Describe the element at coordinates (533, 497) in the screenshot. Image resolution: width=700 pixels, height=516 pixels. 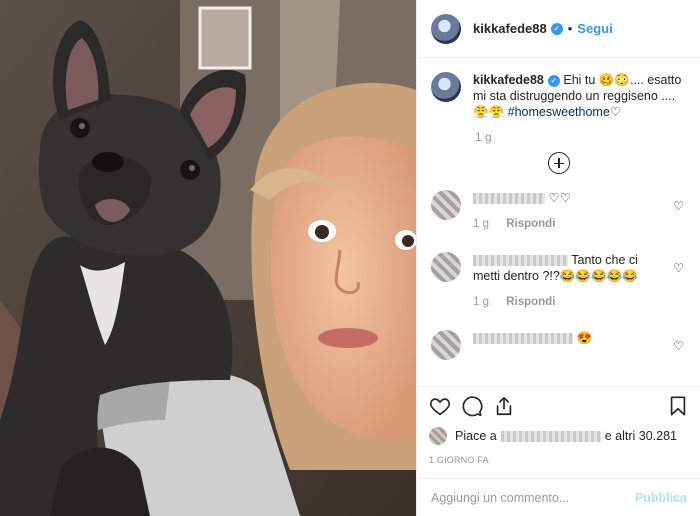
I see `comment-input` at that location.